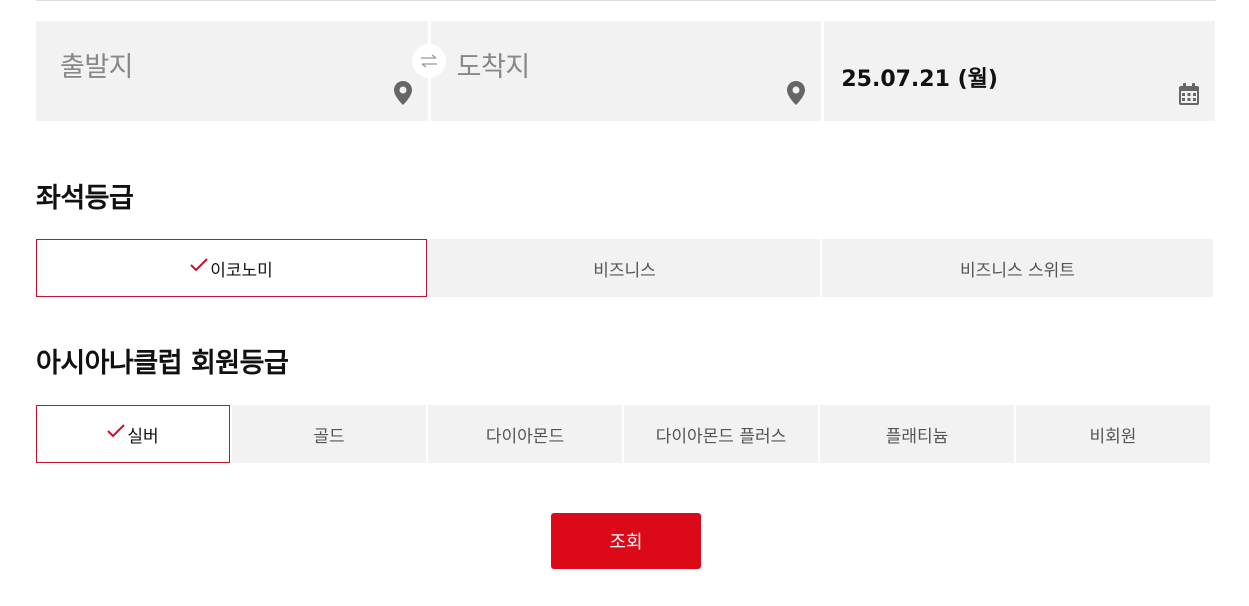 The width and height of the screenshot is (1249, 606). I want to click on member-option-label: 다이아몬드 플러스, so click(721, 436).